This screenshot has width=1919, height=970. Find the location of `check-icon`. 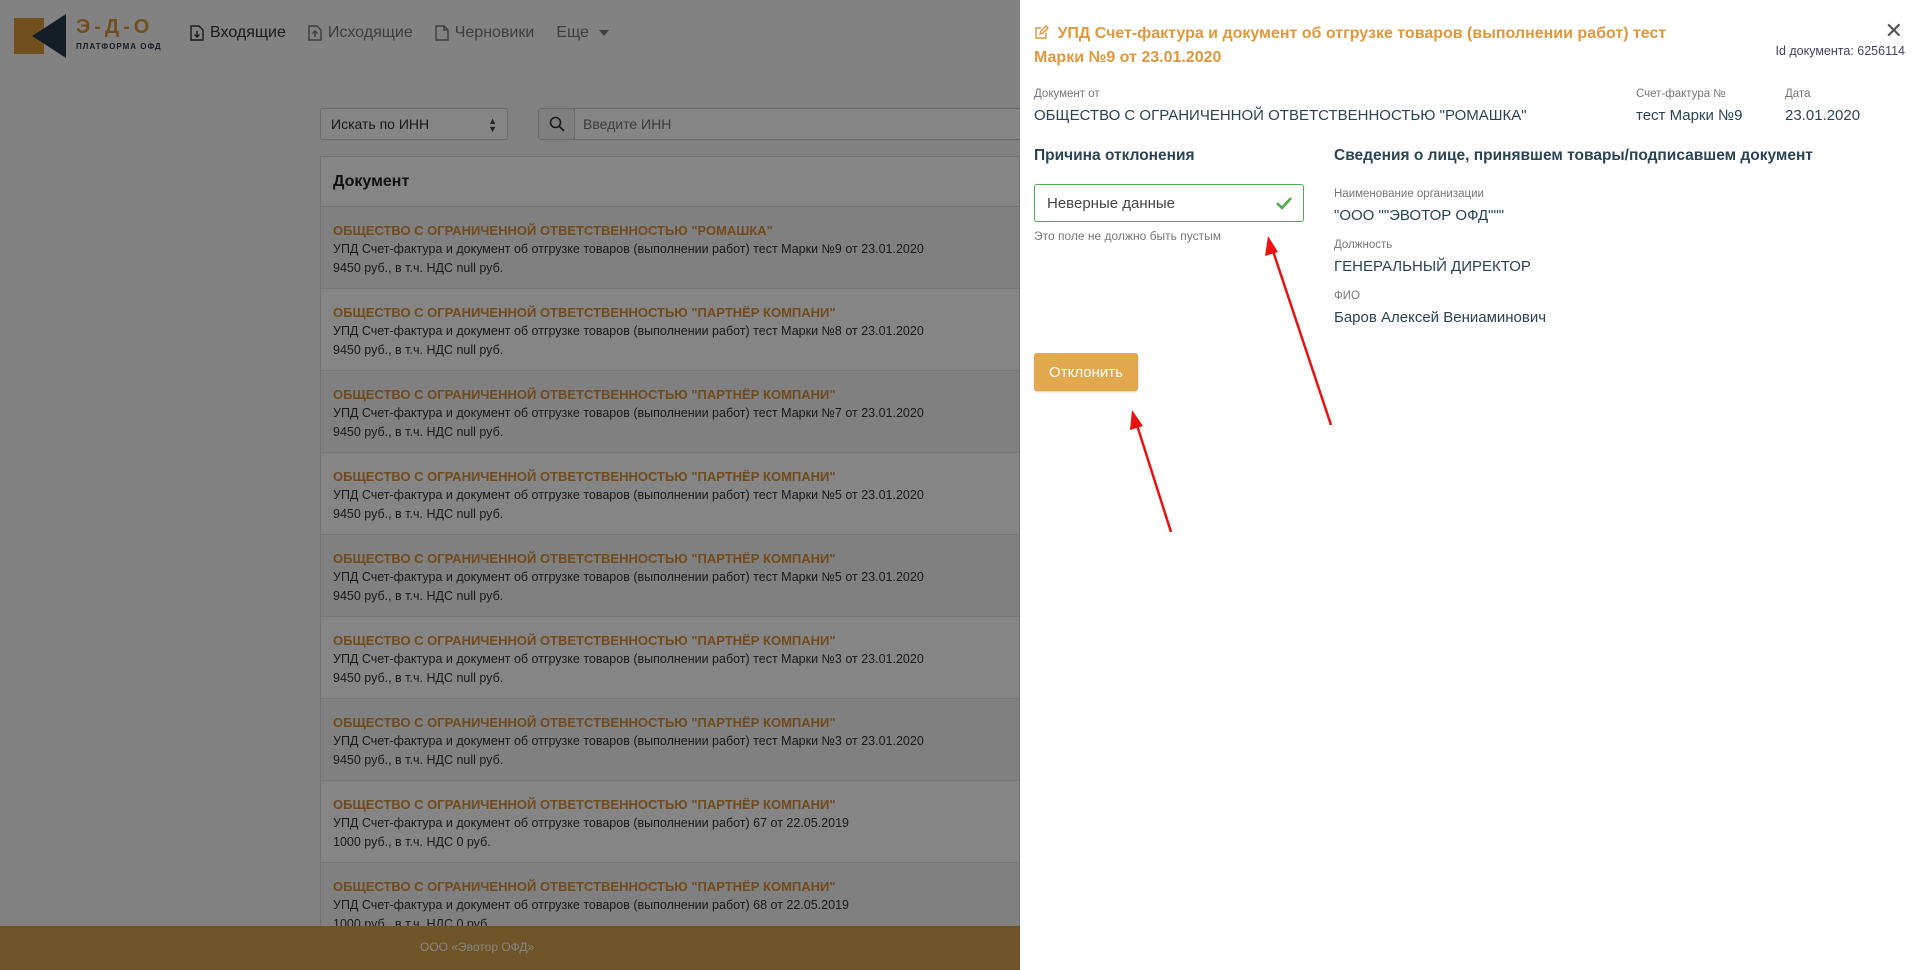

check-icon is located at coordinates (1284, 203).